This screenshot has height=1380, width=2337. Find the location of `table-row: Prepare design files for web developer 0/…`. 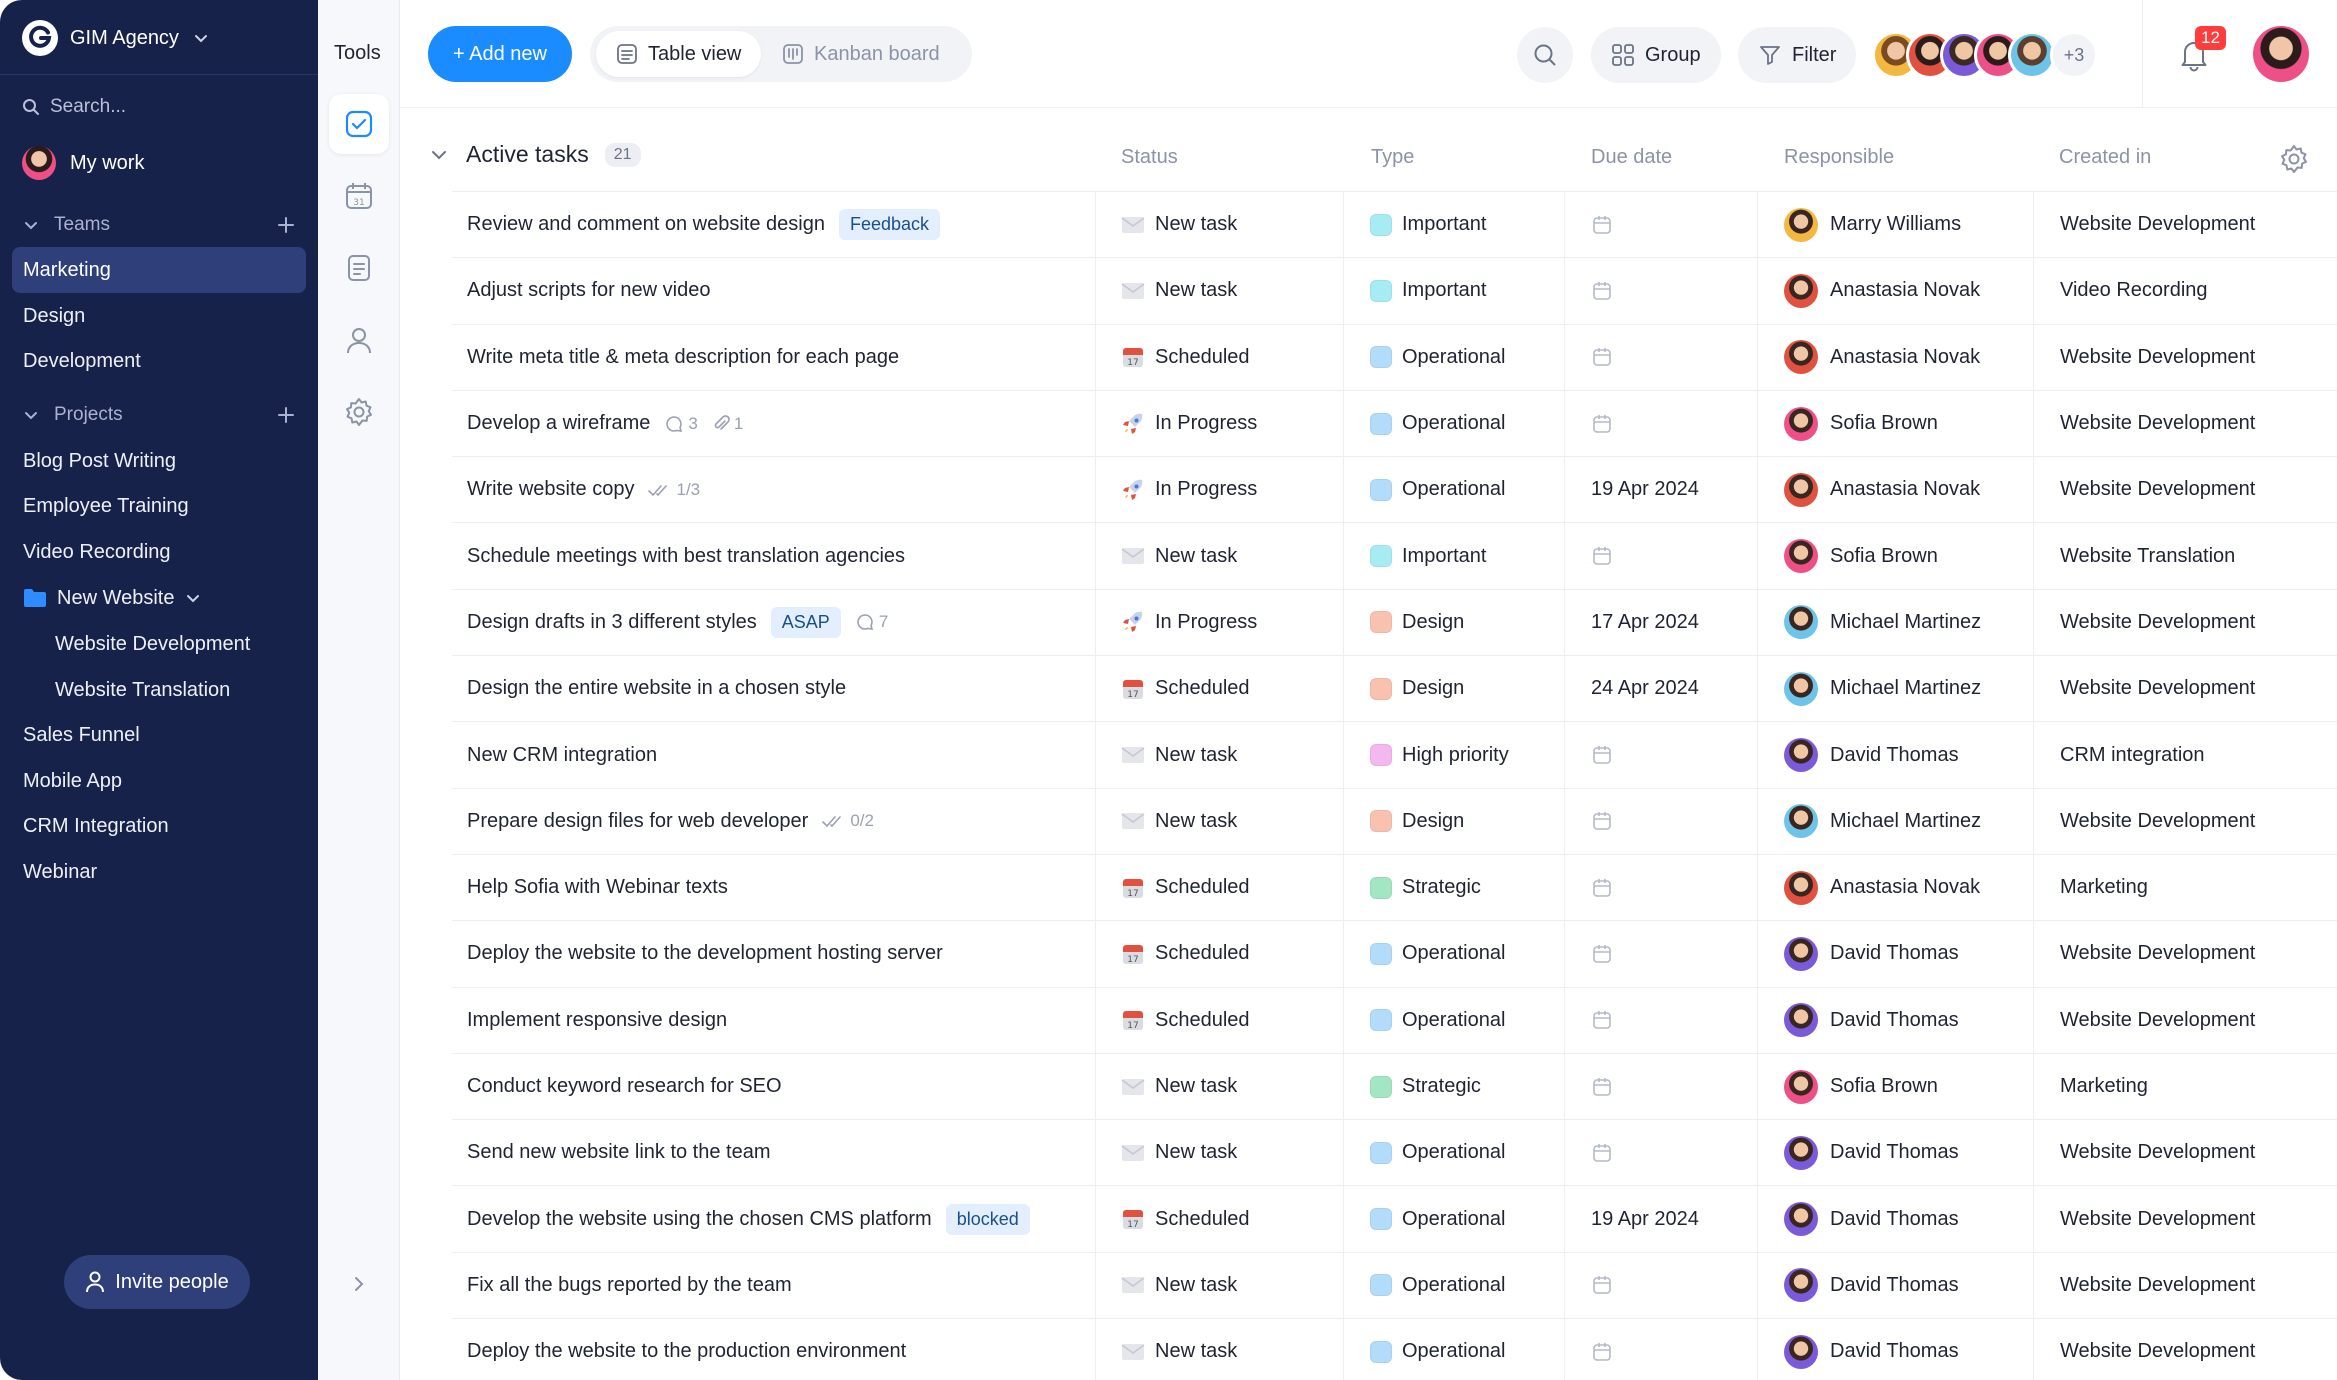

table-row: Prepare design files for web developer 0/… is located at coordinates (1394, 822).